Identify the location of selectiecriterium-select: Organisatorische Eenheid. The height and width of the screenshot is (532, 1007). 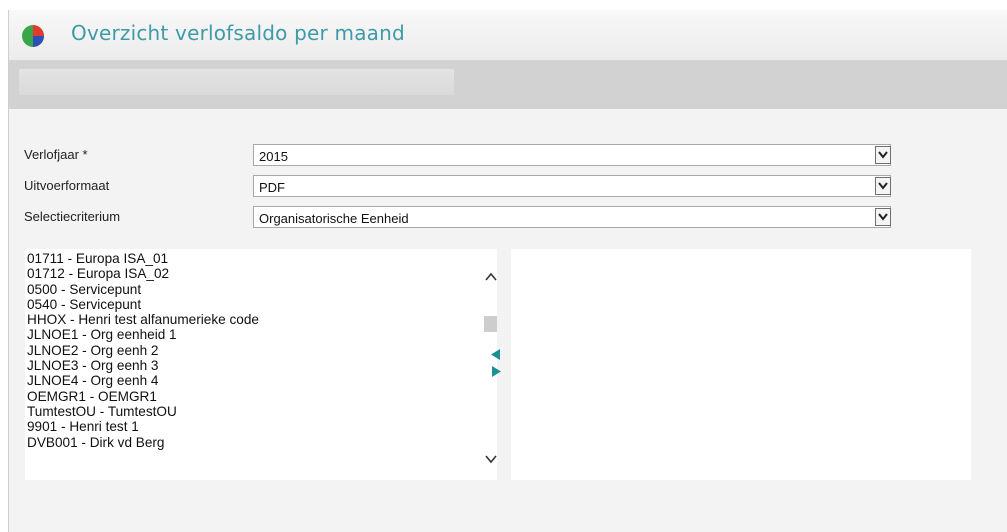
(572, 217).